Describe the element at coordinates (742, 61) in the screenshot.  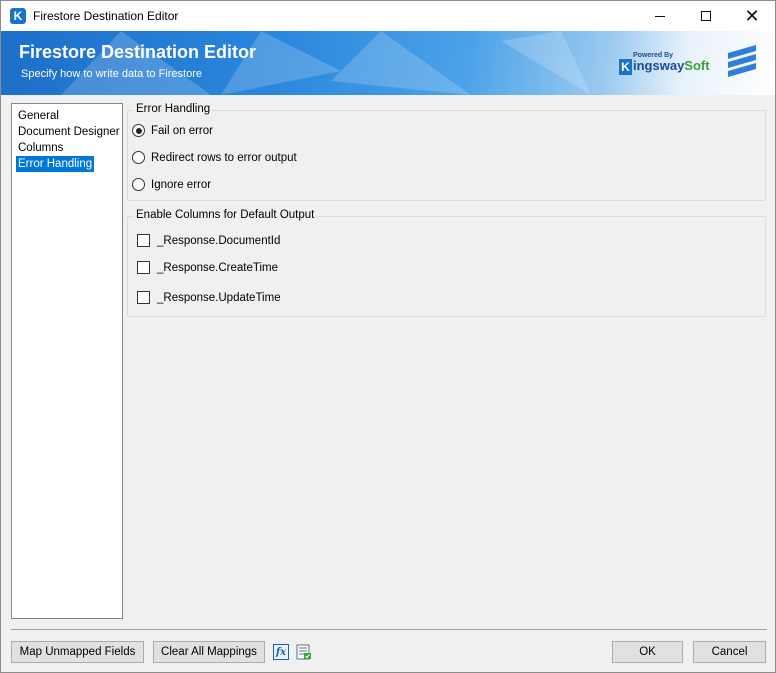
I see `firestore-stack-icon` at that location.